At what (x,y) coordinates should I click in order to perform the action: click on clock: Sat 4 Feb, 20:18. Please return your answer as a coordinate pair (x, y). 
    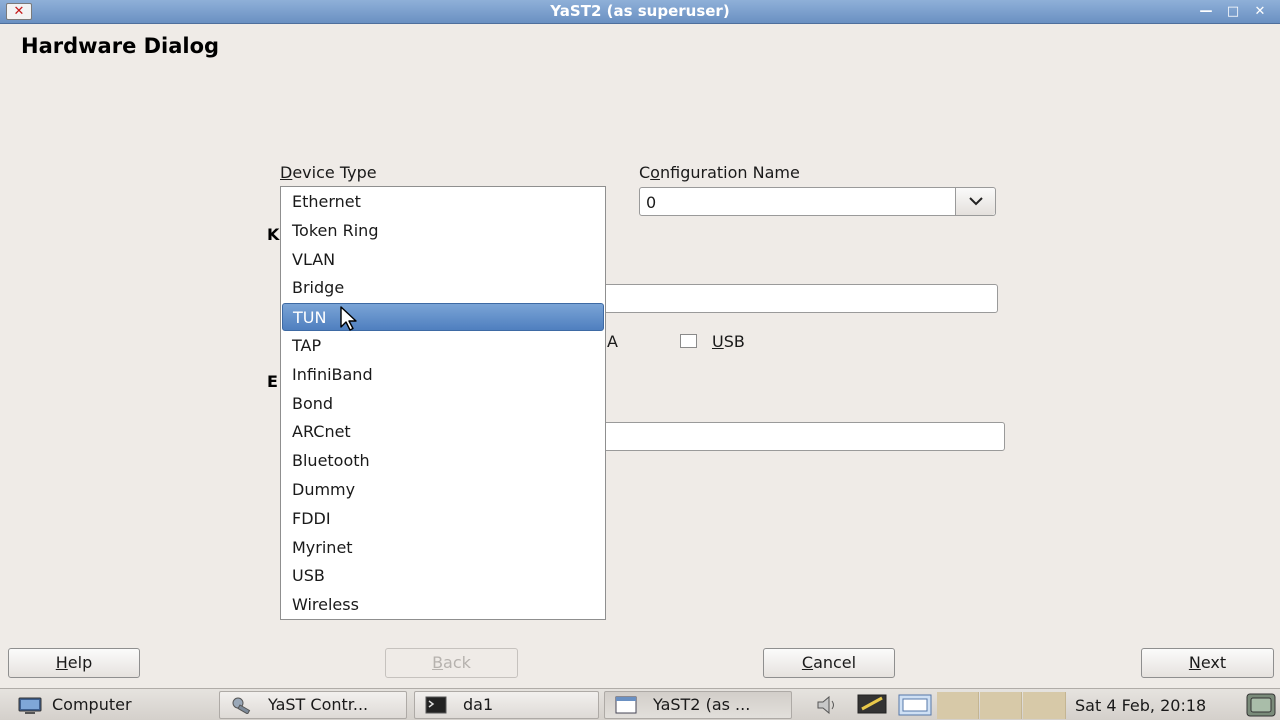
    Looking at the image, I should click on (1140, 705).